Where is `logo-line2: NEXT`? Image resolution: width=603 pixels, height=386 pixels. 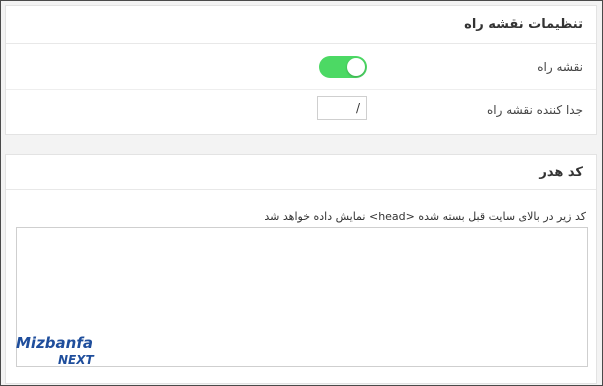 logo-line2: NEXT is located at coordinates (76, 360).